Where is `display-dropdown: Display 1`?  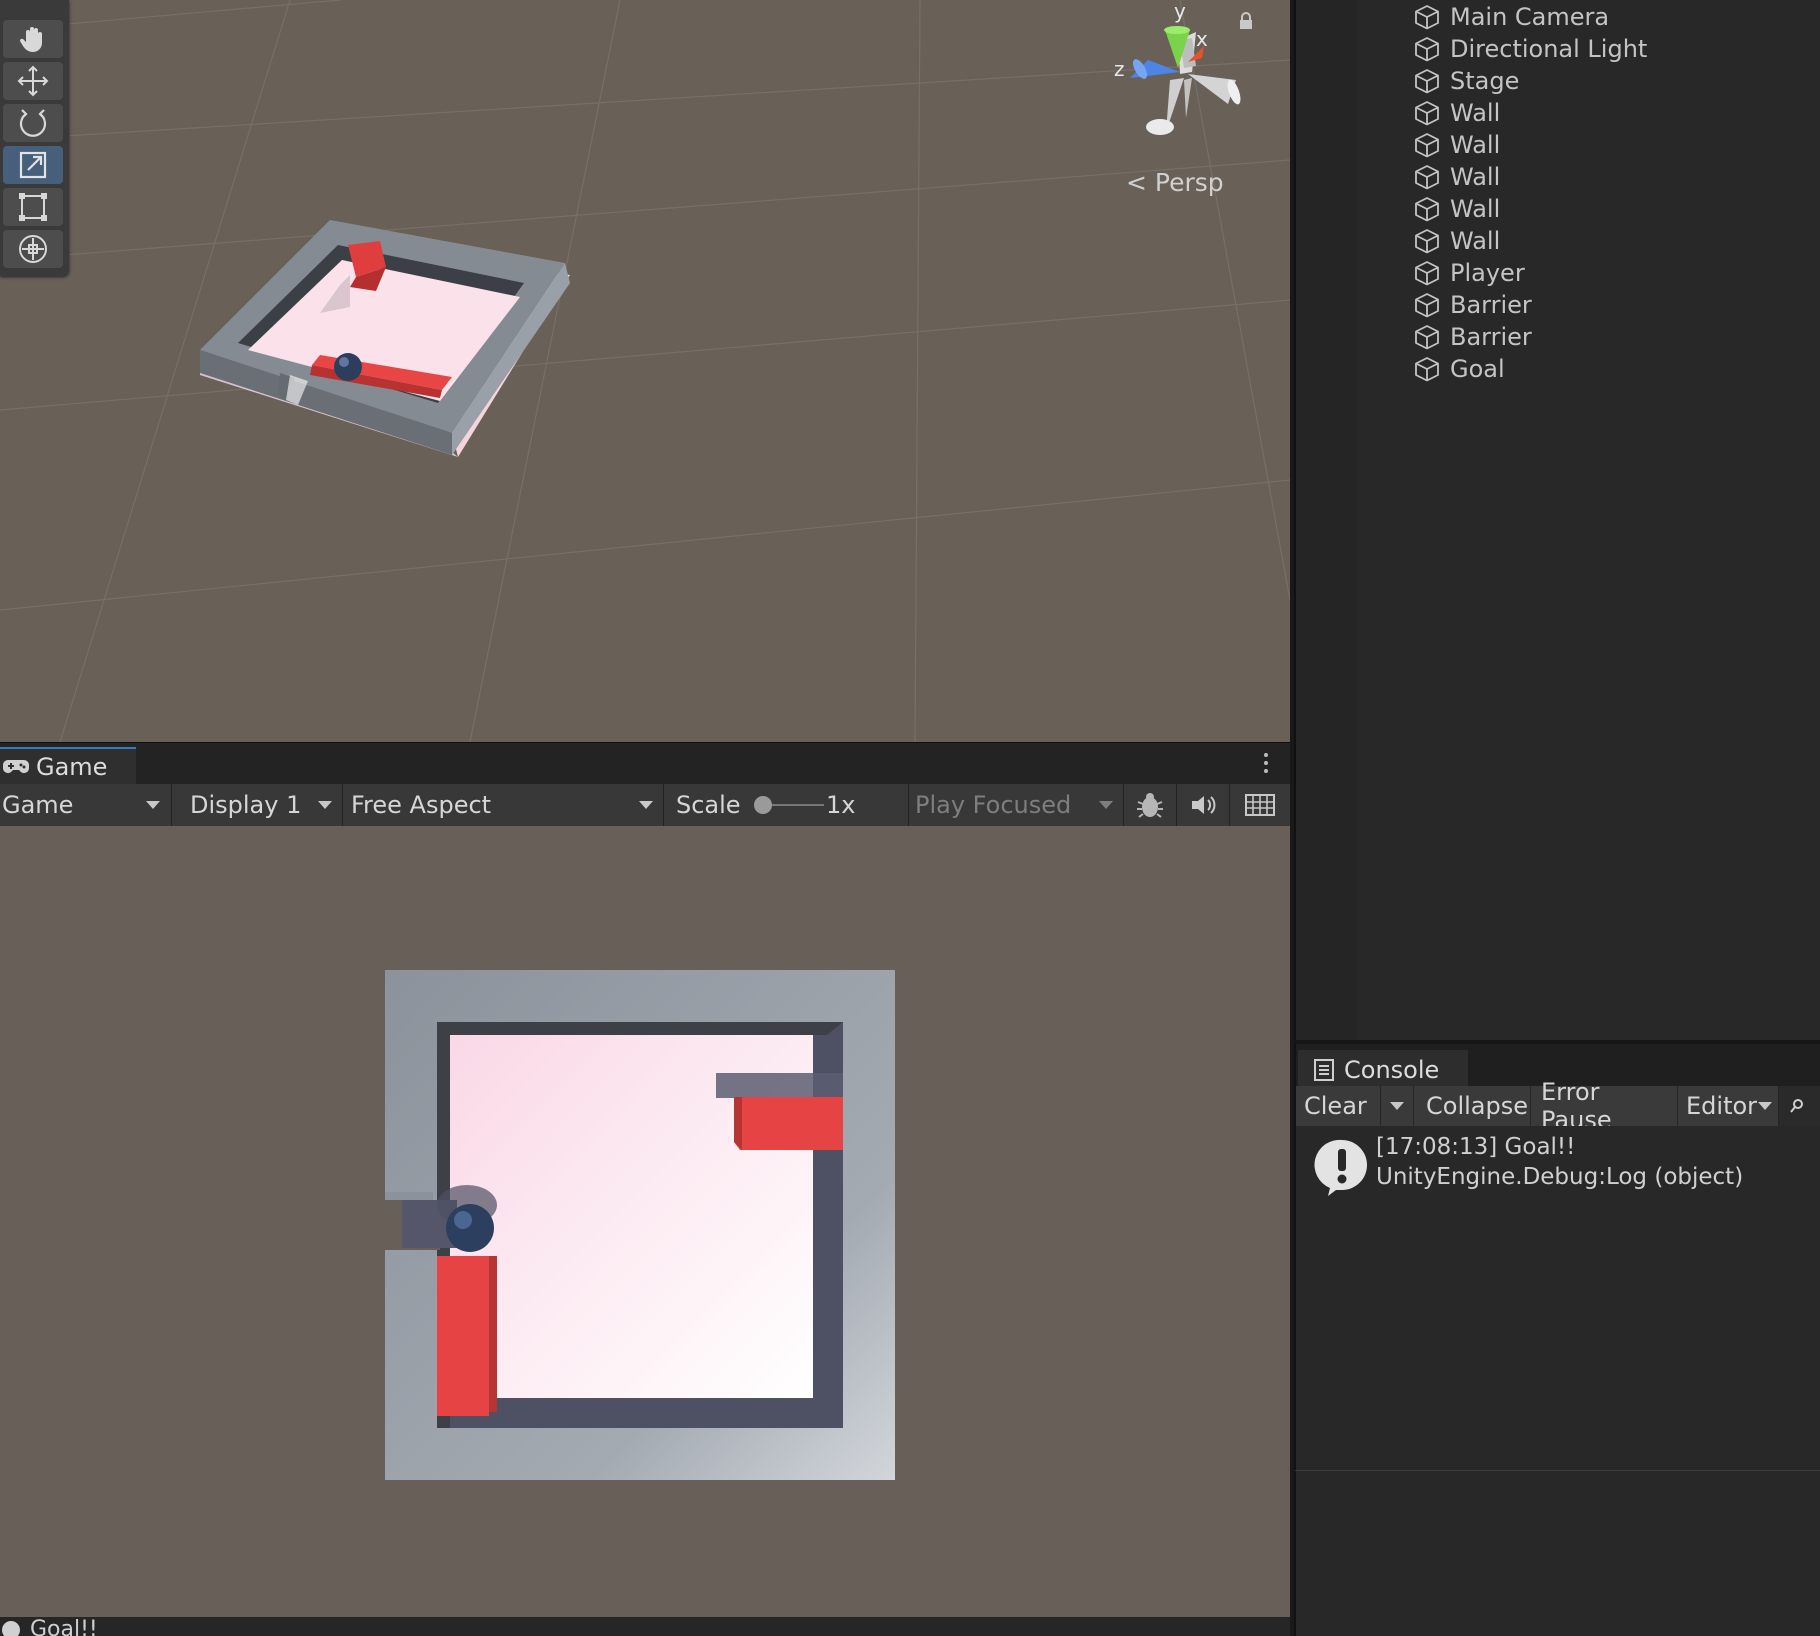
display-dropdown: Display 1 is located at coordinates (256, 805).